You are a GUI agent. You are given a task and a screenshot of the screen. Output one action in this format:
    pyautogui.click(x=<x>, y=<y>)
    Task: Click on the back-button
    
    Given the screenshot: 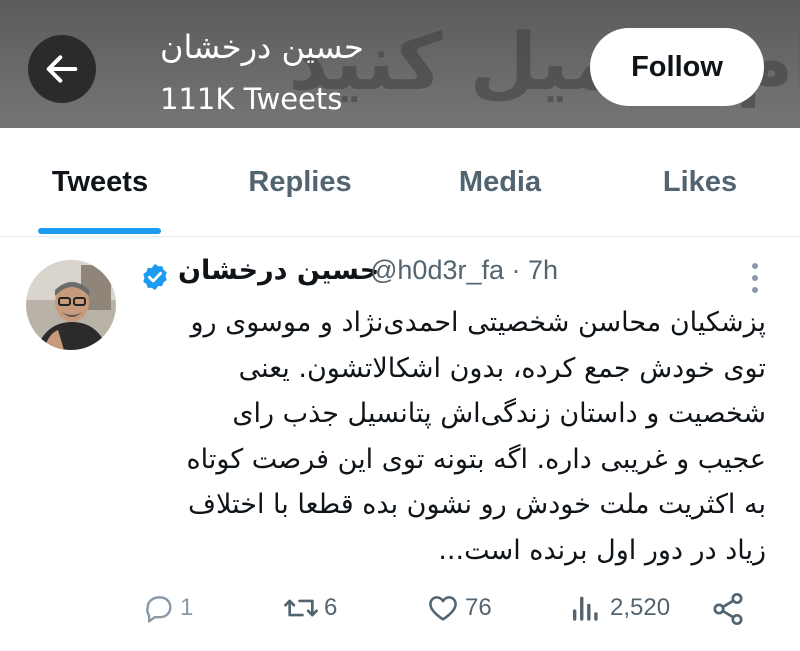 What is the action you would take?
    pyautogui.click(x=62, y=69)
    